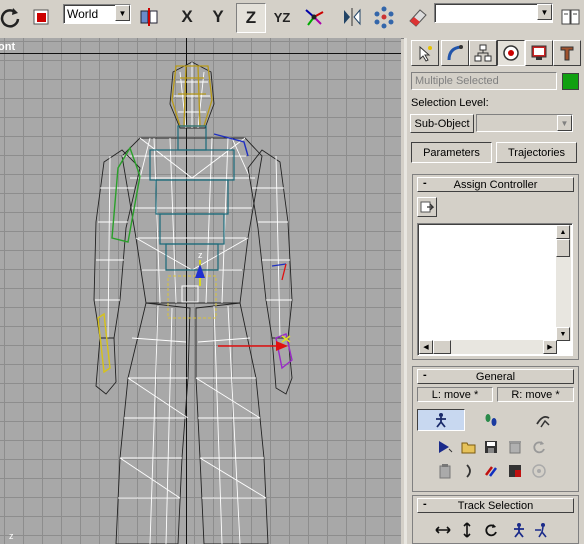 The width and height of the screenshot is (584, 544). I want to click on figure-mode-icon, so click(441, 420).